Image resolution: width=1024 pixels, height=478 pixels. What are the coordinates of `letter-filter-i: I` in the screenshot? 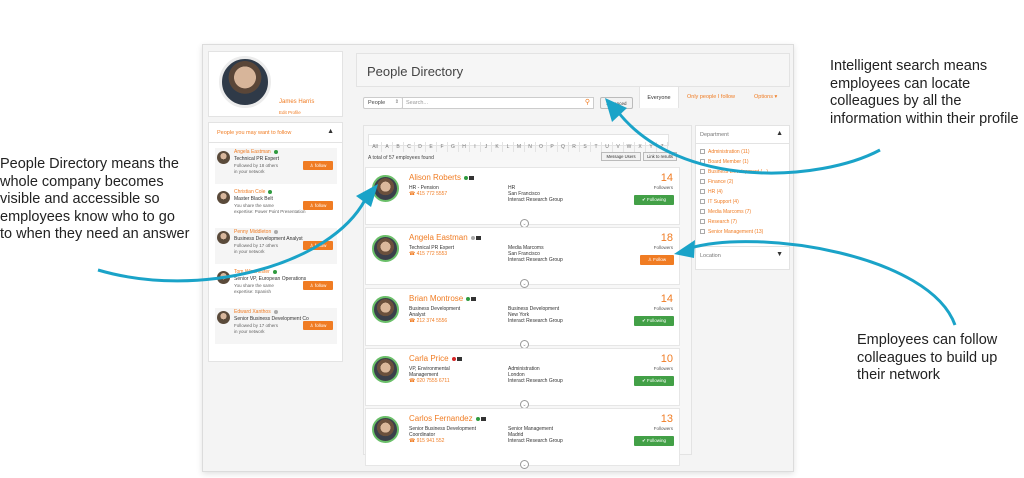 It's located at (475, 147).